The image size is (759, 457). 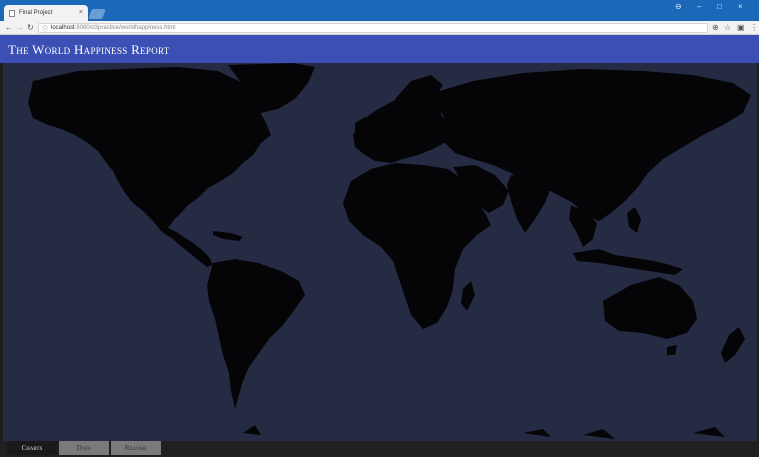 What do you see at coordinates (20, 27) in the screenshot?
I see `forward-icon: →` at bounding box center [20, 27].